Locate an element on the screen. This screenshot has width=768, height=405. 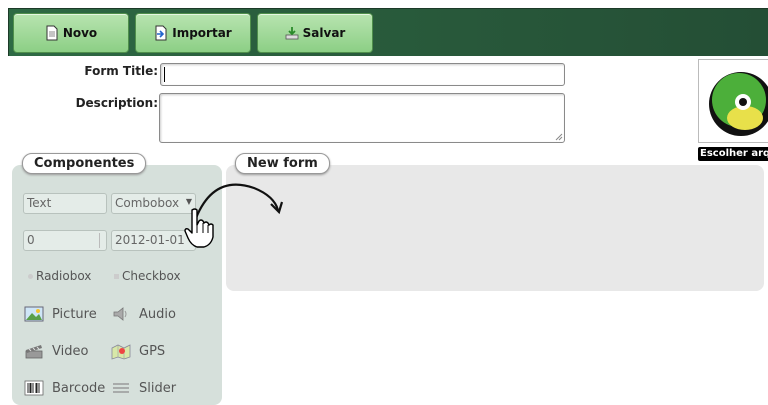
form-title-label: Form Title: is located at coordinates (121, 71).